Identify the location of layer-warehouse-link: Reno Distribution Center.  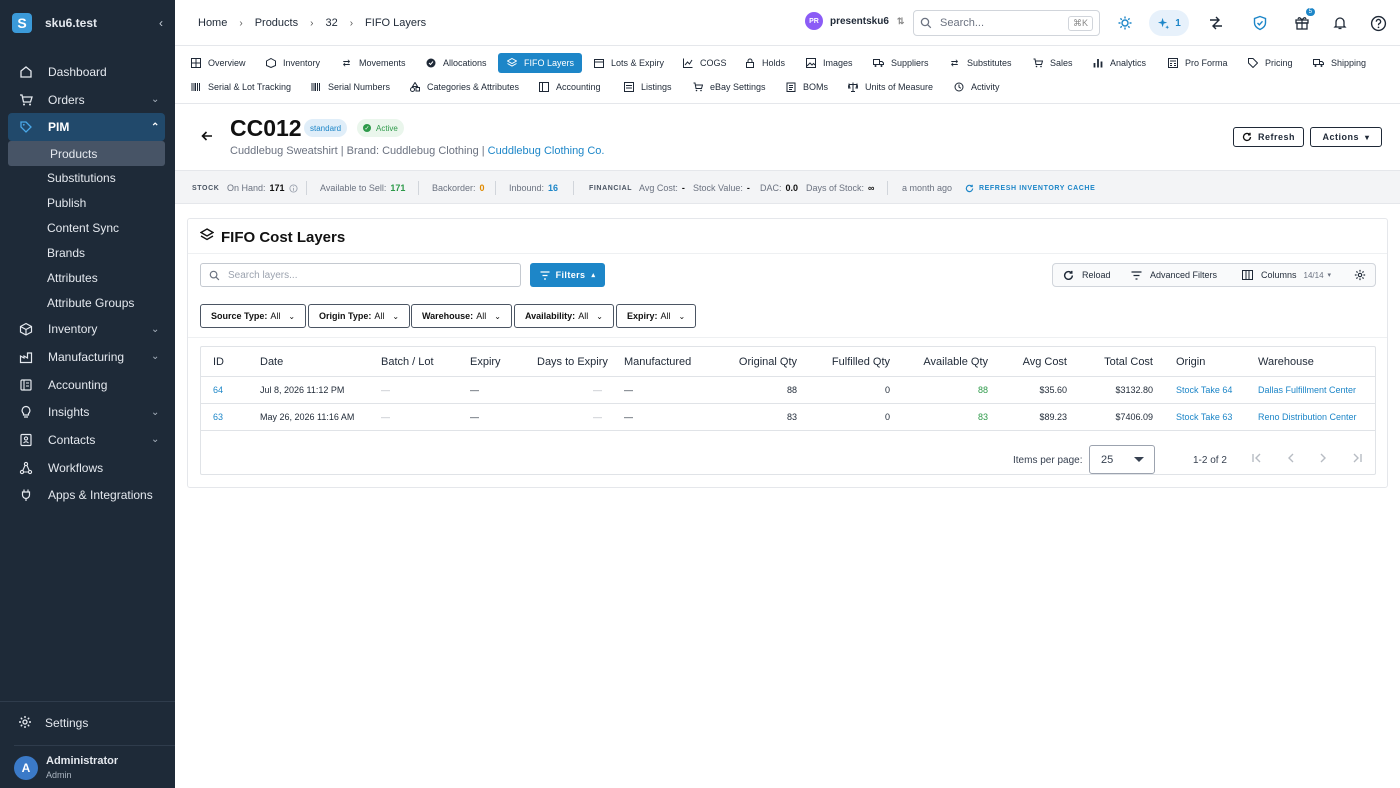
(1307, 417).